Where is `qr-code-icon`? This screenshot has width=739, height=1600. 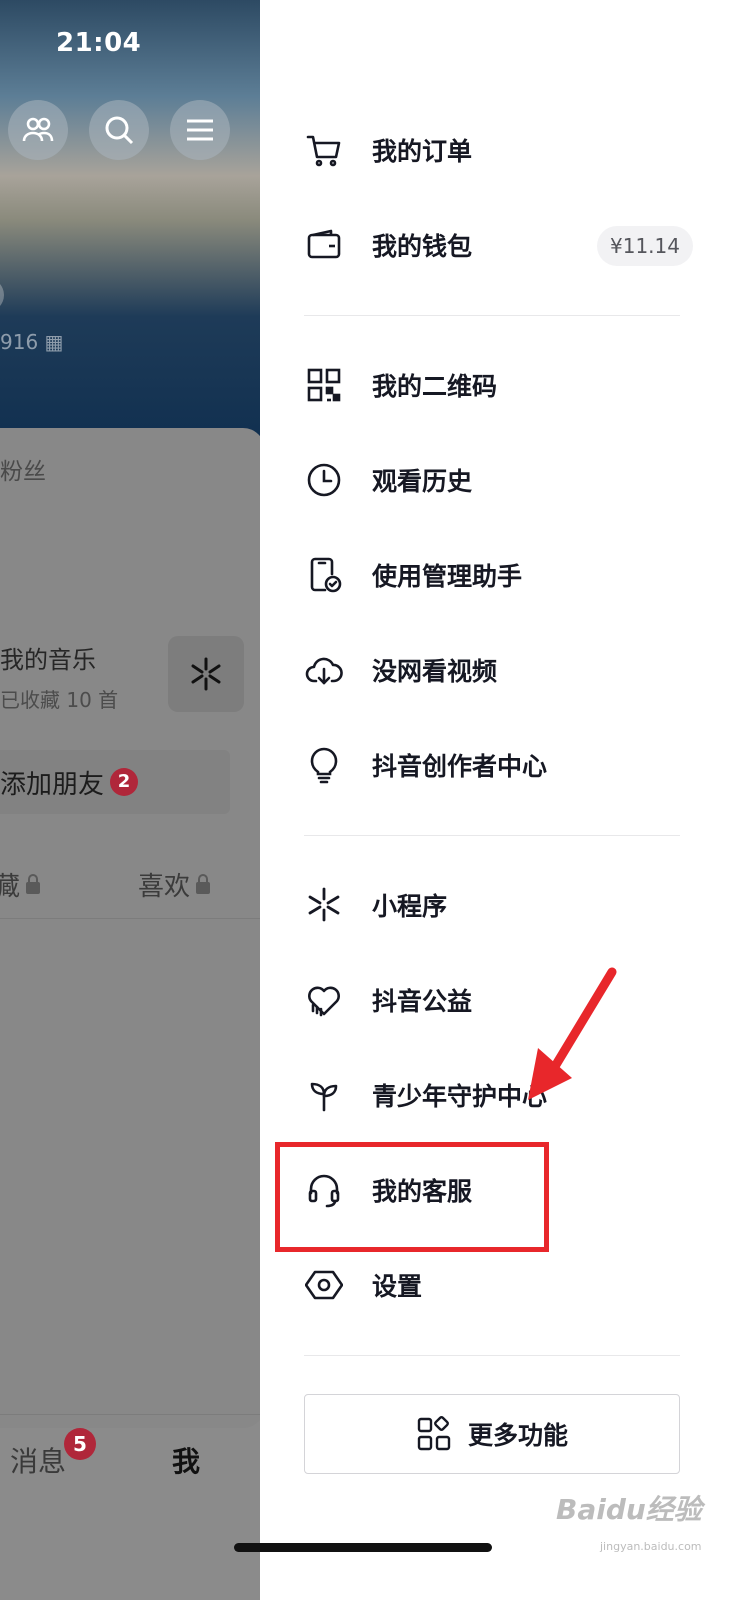
qr-code-icon is located at coordinates (324, 385).